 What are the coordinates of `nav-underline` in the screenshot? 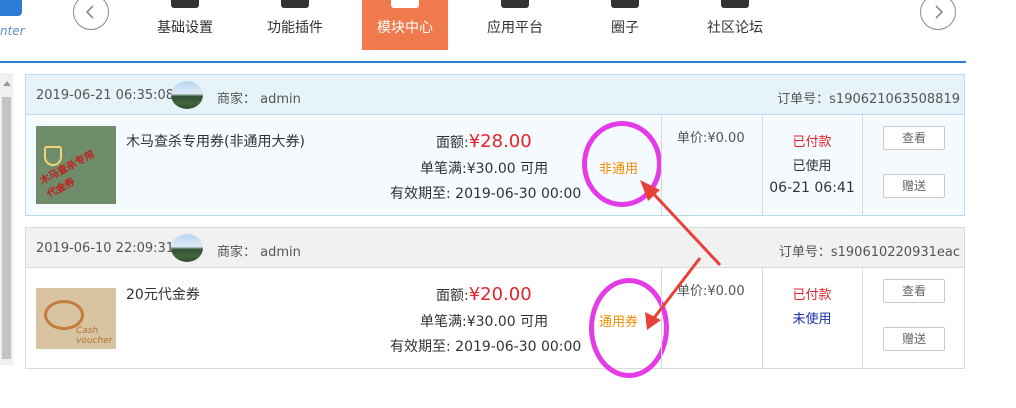 It's located at (483, 62).